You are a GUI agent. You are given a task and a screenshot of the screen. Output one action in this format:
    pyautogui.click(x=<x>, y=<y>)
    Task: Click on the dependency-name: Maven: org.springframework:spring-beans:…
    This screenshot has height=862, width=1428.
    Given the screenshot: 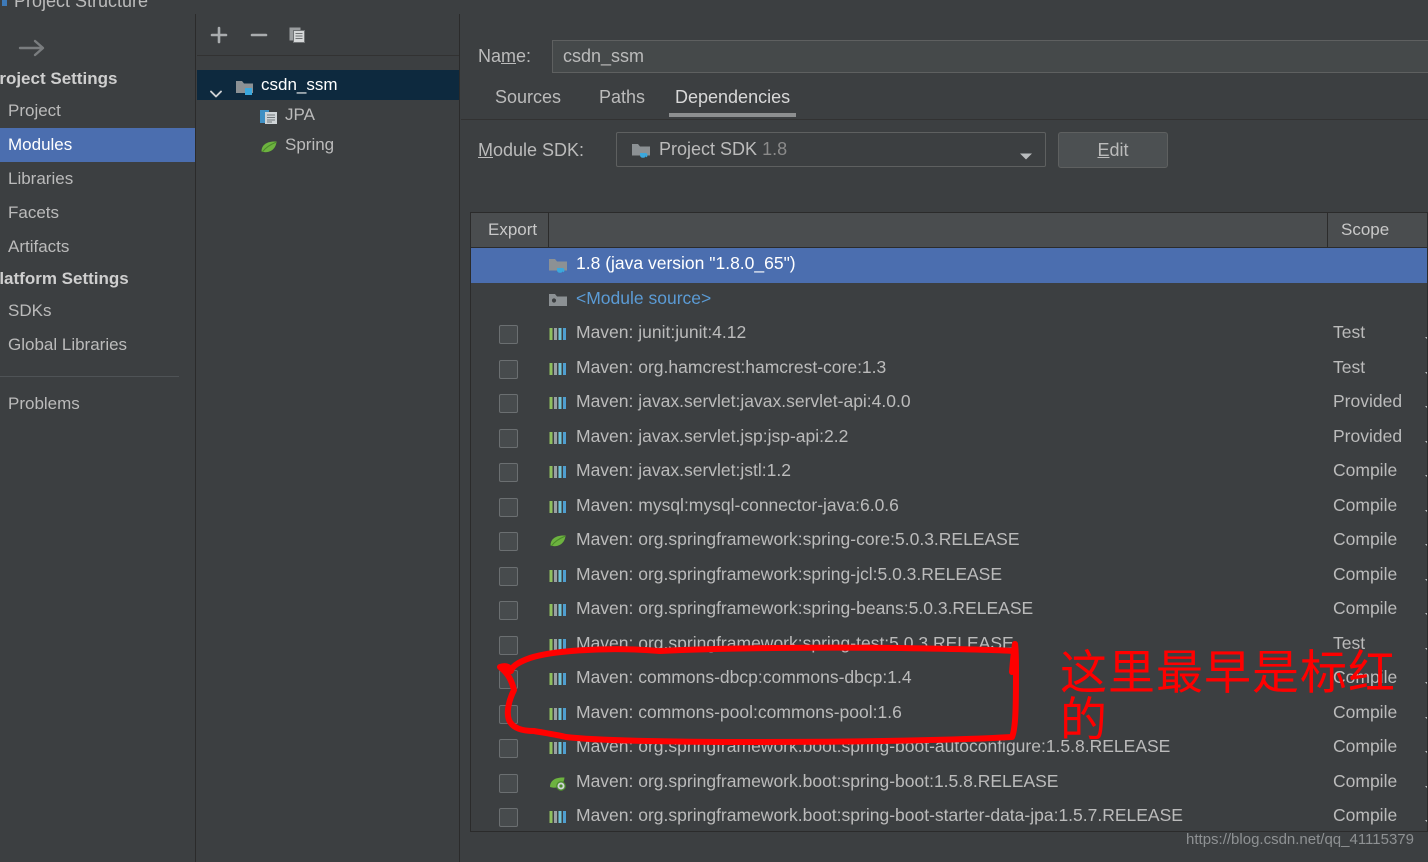 What is the action you would take?
    pyautogui.click(x=805, y=608)
    